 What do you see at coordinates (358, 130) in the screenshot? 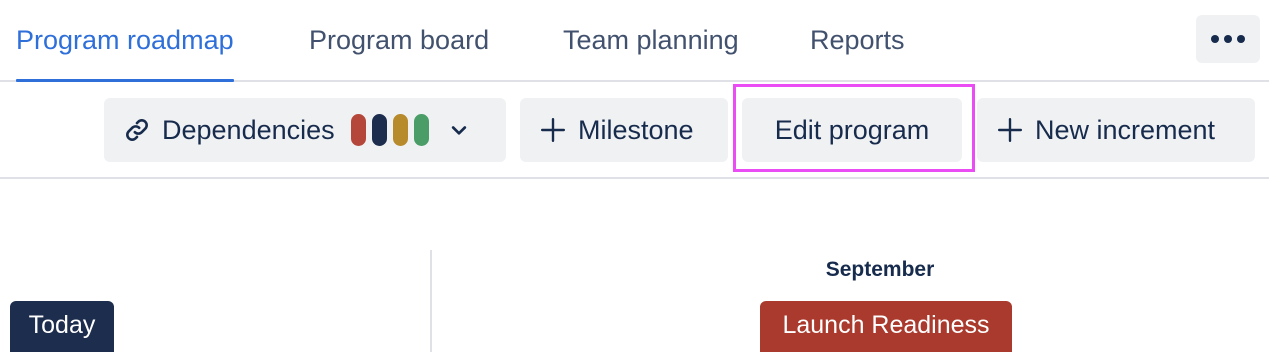
I see `swatch-red` at bounding box center [358, 130].